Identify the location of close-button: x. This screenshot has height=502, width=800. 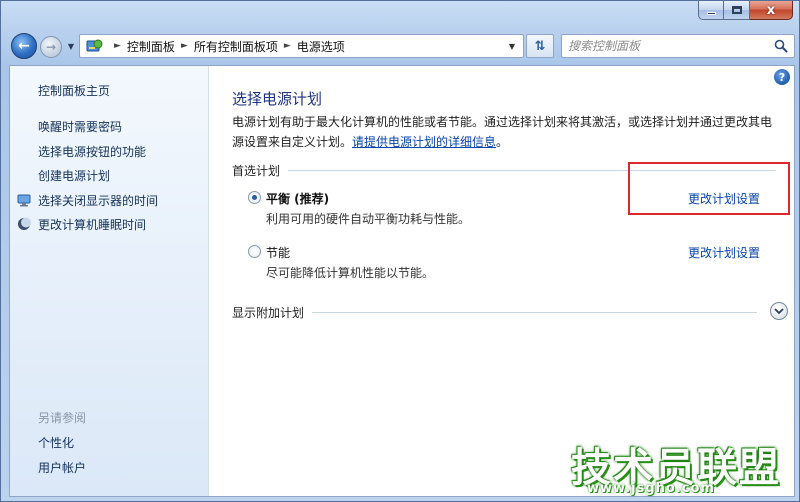
(771, 10).